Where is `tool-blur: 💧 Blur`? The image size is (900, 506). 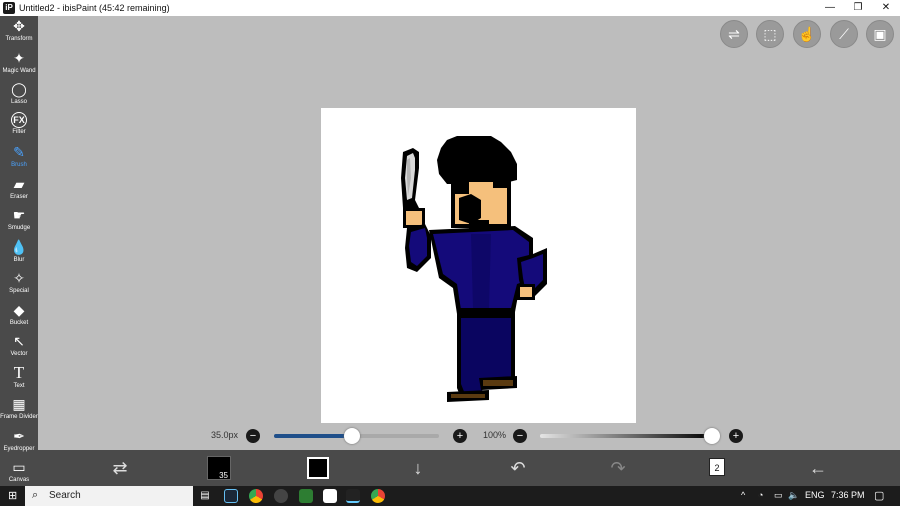
tool-blur: 💧 Blur is located at coordinates (19, 253).